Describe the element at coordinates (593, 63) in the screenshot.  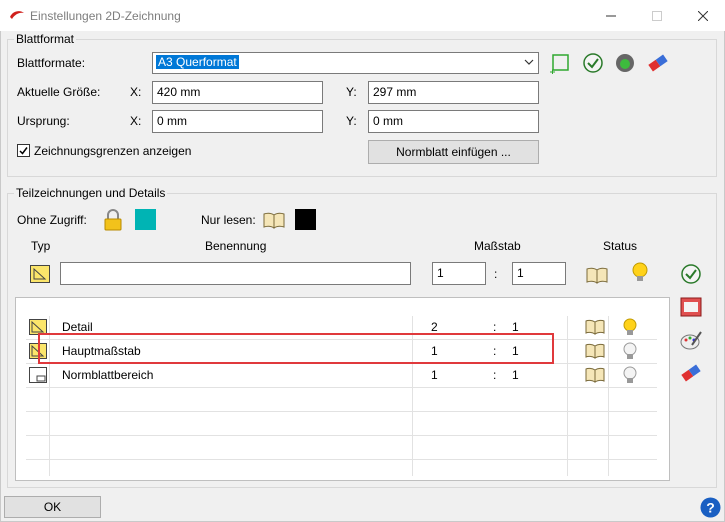
I see `check-icon` at that location.